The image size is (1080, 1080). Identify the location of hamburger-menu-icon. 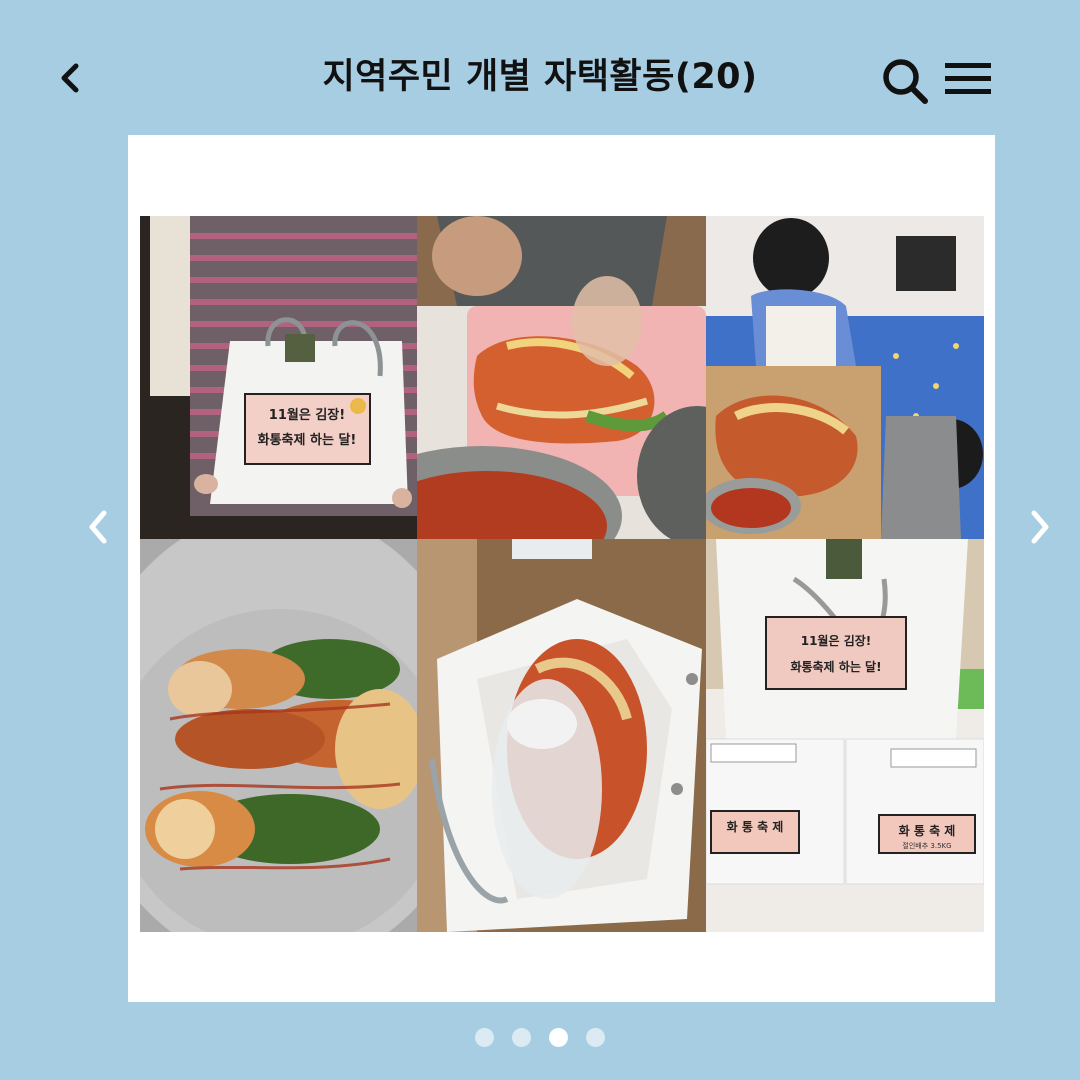
(968, 78).